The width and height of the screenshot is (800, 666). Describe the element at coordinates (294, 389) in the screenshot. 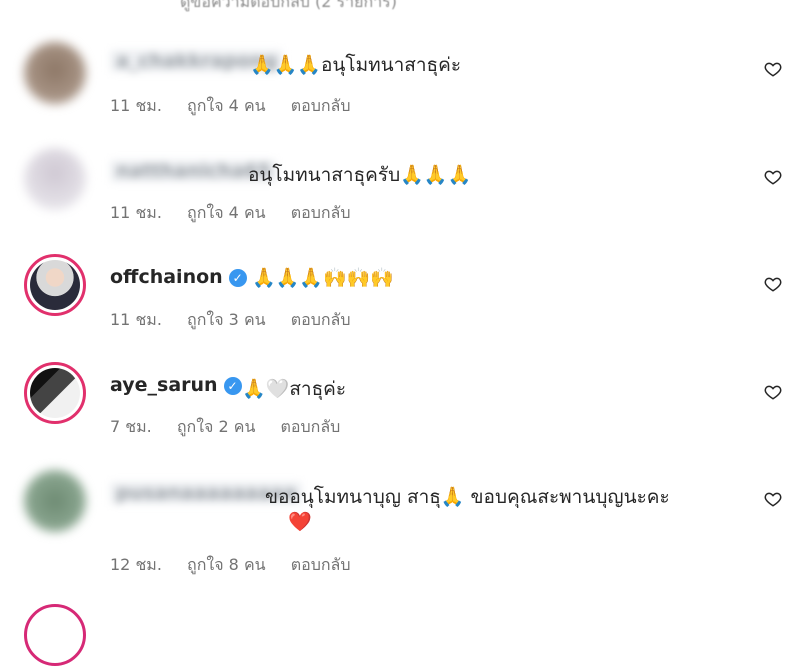

I see `comment-text: 🙏🤍สาธุค่ะ` at that location.